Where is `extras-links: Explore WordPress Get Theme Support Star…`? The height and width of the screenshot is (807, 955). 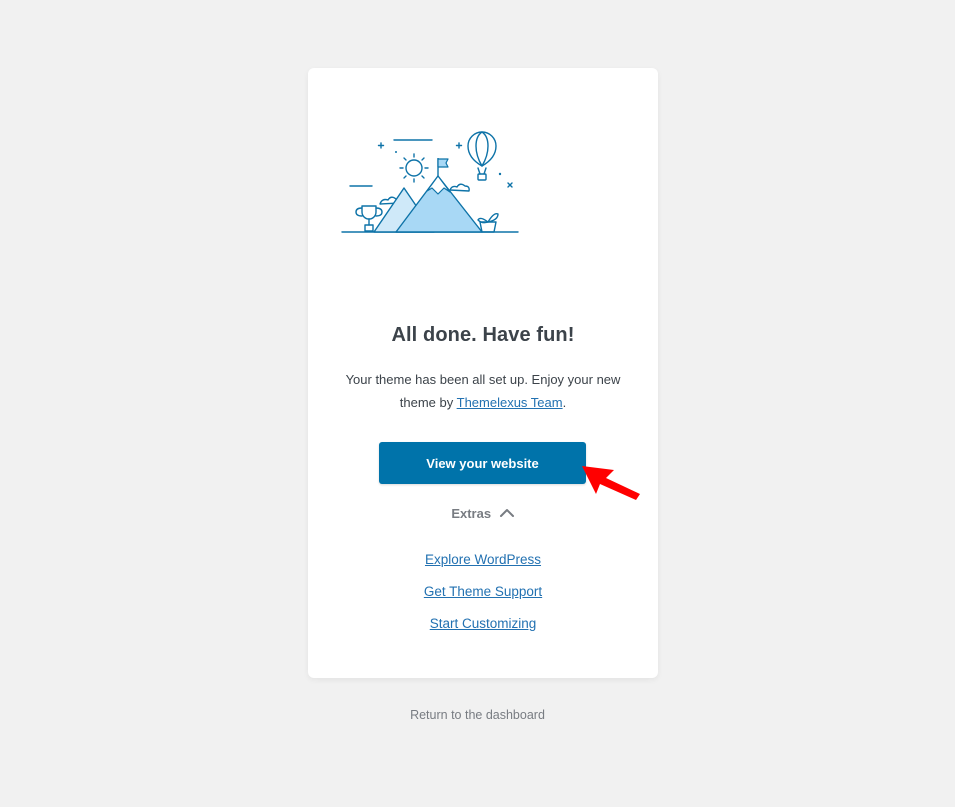
extras-links: Explore WordPress Get Theme Support Star… is located at coordinates (483, 599).